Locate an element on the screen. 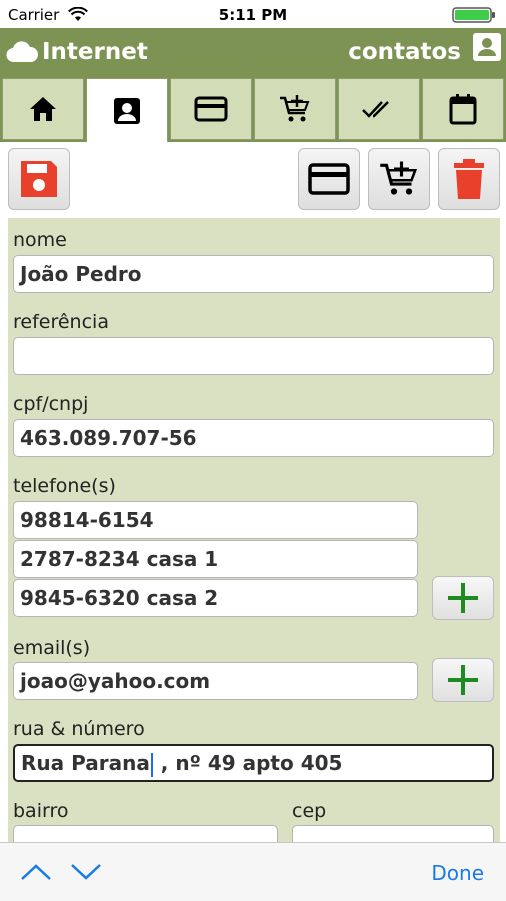 The width and height of the screenshot is (506, 901). tab-completed is located at coordinates (379, 109).